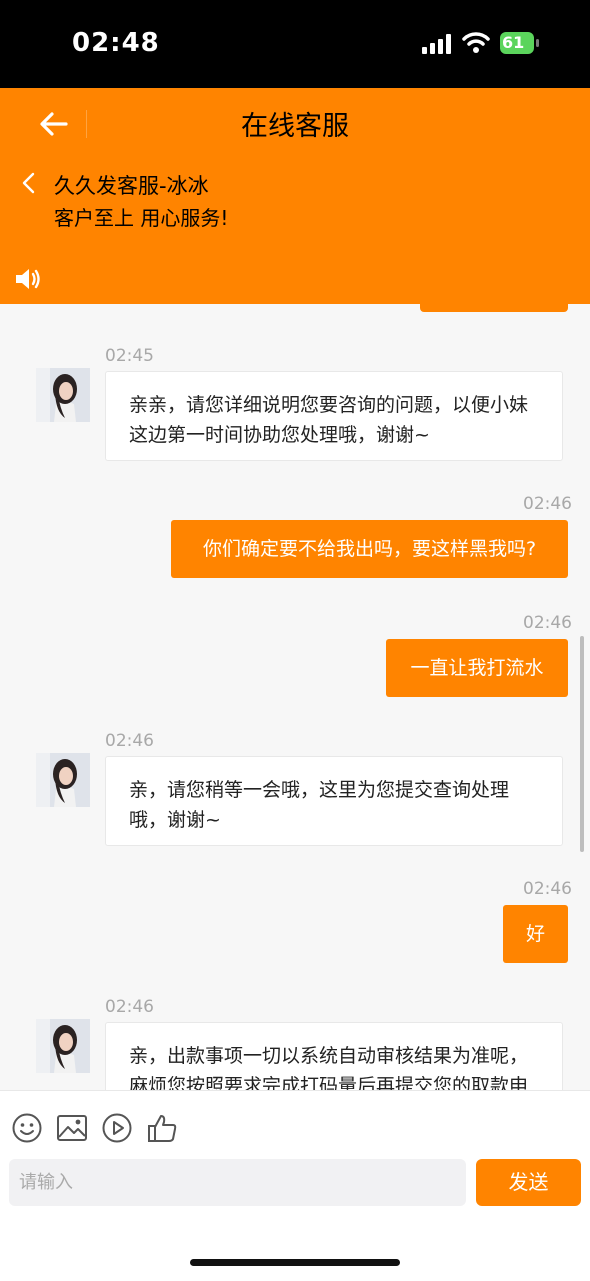 The image size is (590, 1281). I want to click on status-time: 02:48, so click(116, 43).